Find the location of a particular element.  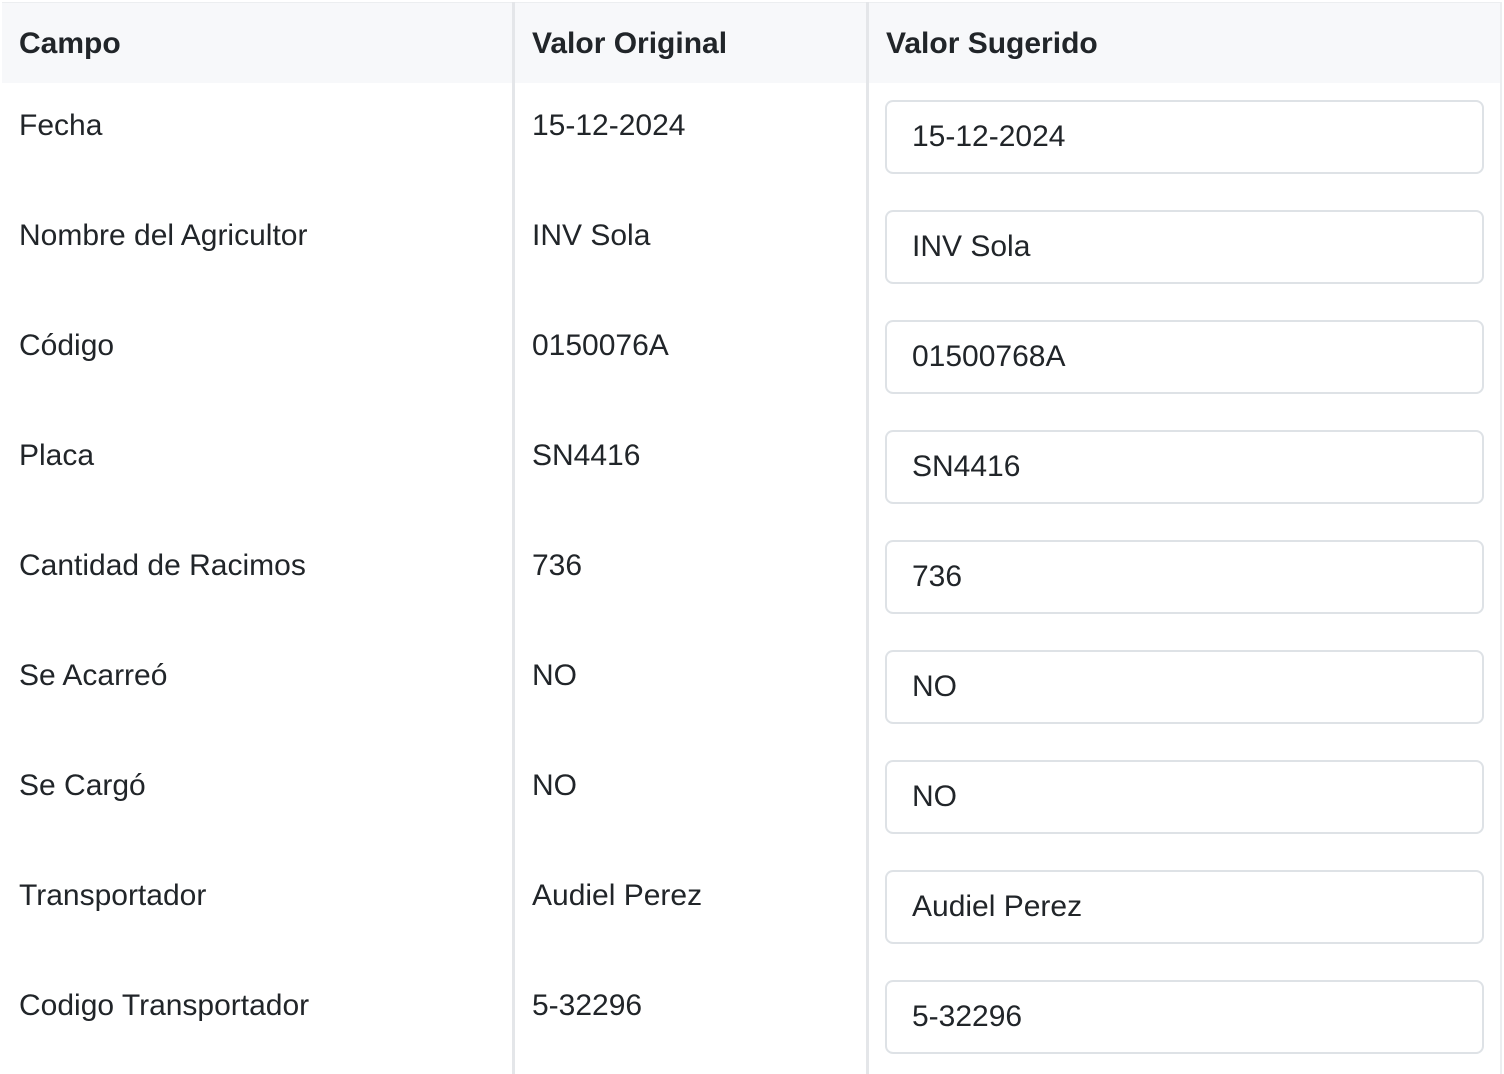

column-header-field: Campo is located at coordinates (70, 43).